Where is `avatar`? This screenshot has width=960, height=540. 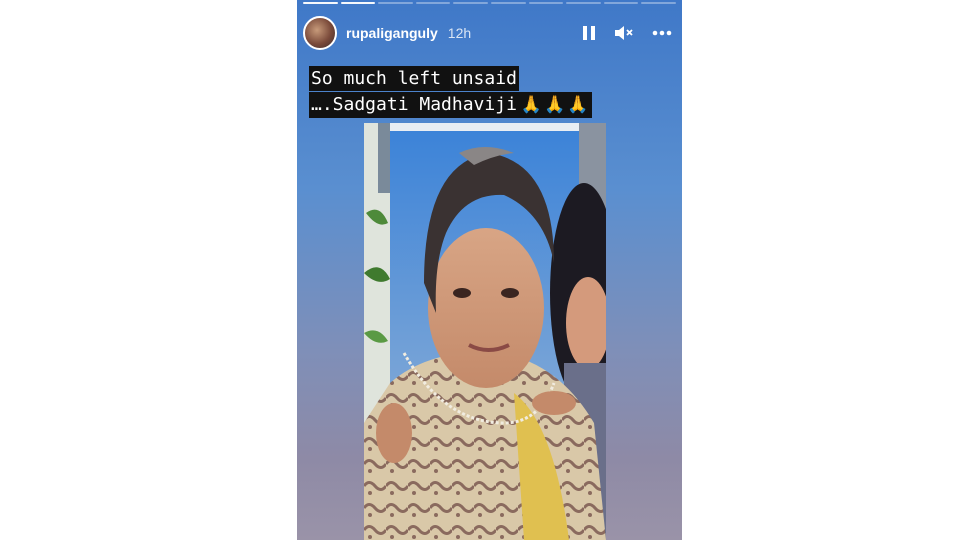 avatar is located at coordinates (320, 33).